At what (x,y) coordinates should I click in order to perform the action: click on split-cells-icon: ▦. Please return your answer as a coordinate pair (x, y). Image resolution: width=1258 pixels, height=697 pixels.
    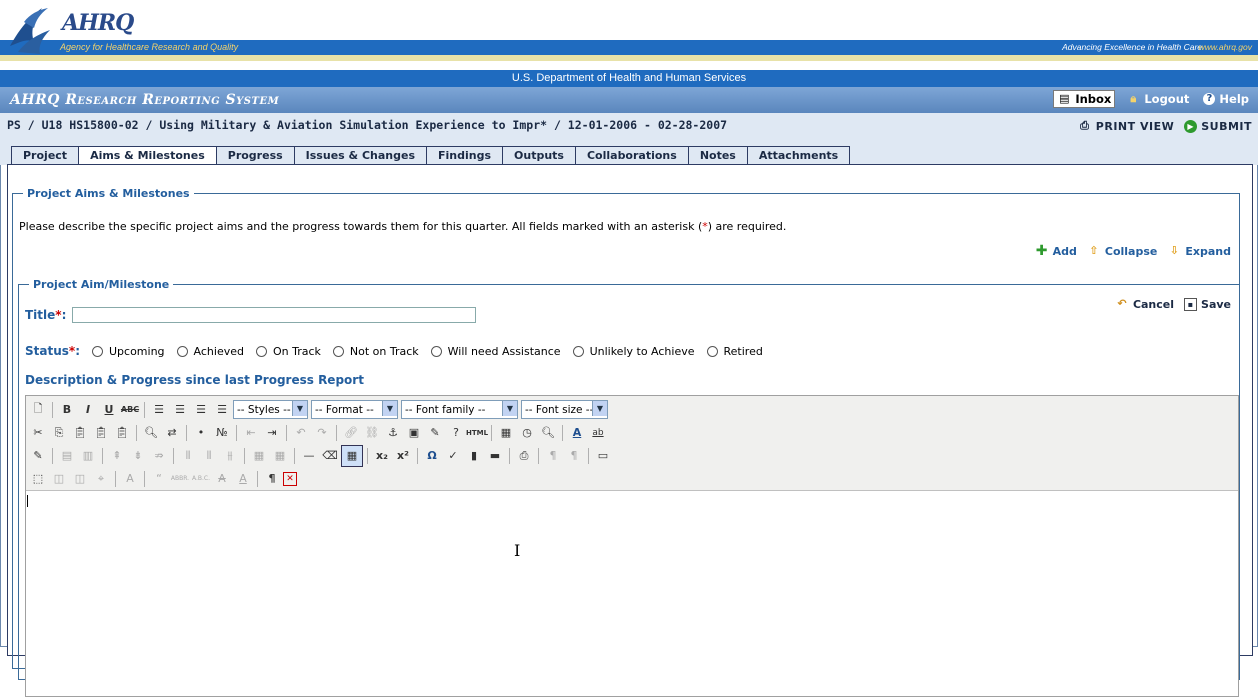
    Looking at the image, I should click on (259, 456).